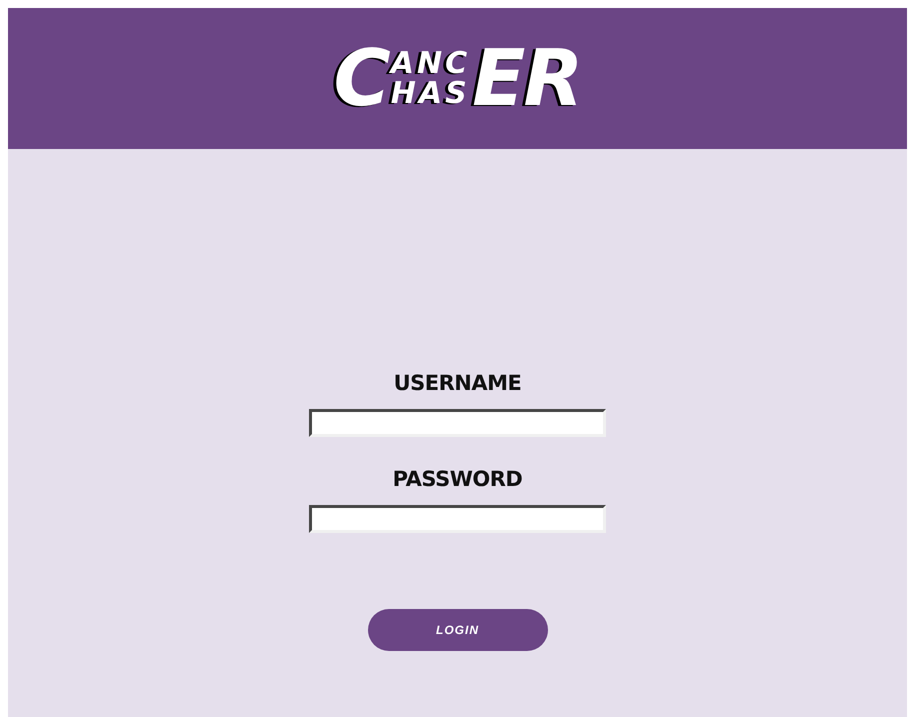 The height and width of the screenshot is (717, 915). I want to click on field-label: USERNAME, so click(458, 383).